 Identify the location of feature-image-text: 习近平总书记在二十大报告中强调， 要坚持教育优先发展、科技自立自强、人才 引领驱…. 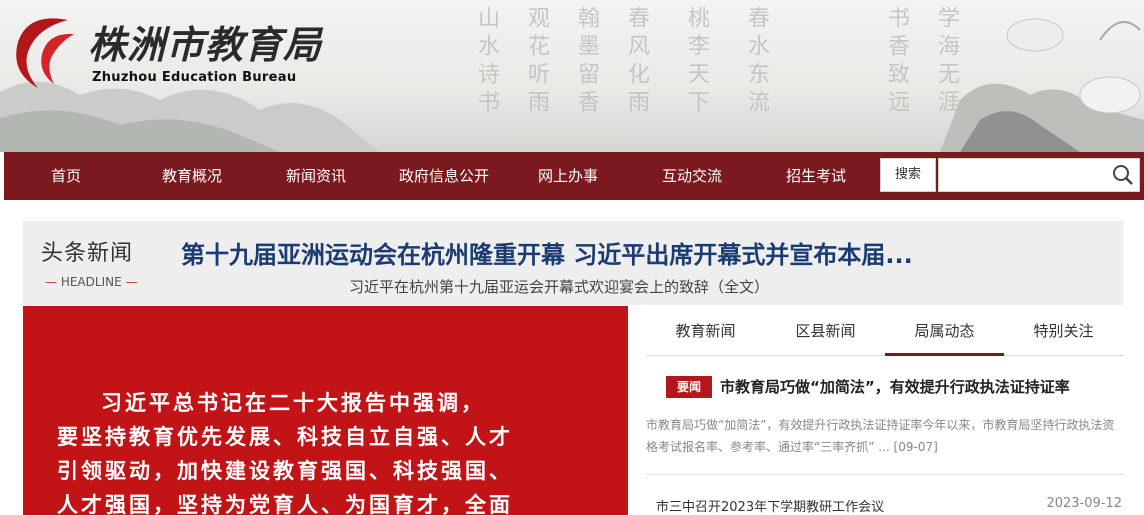
(337, 450).